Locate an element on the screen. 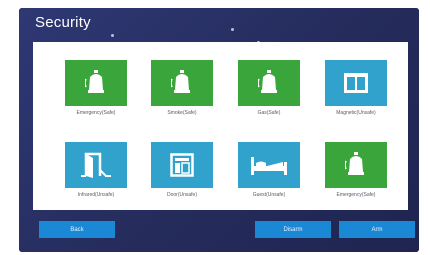  door-icon is located at coordinates (96, 165).